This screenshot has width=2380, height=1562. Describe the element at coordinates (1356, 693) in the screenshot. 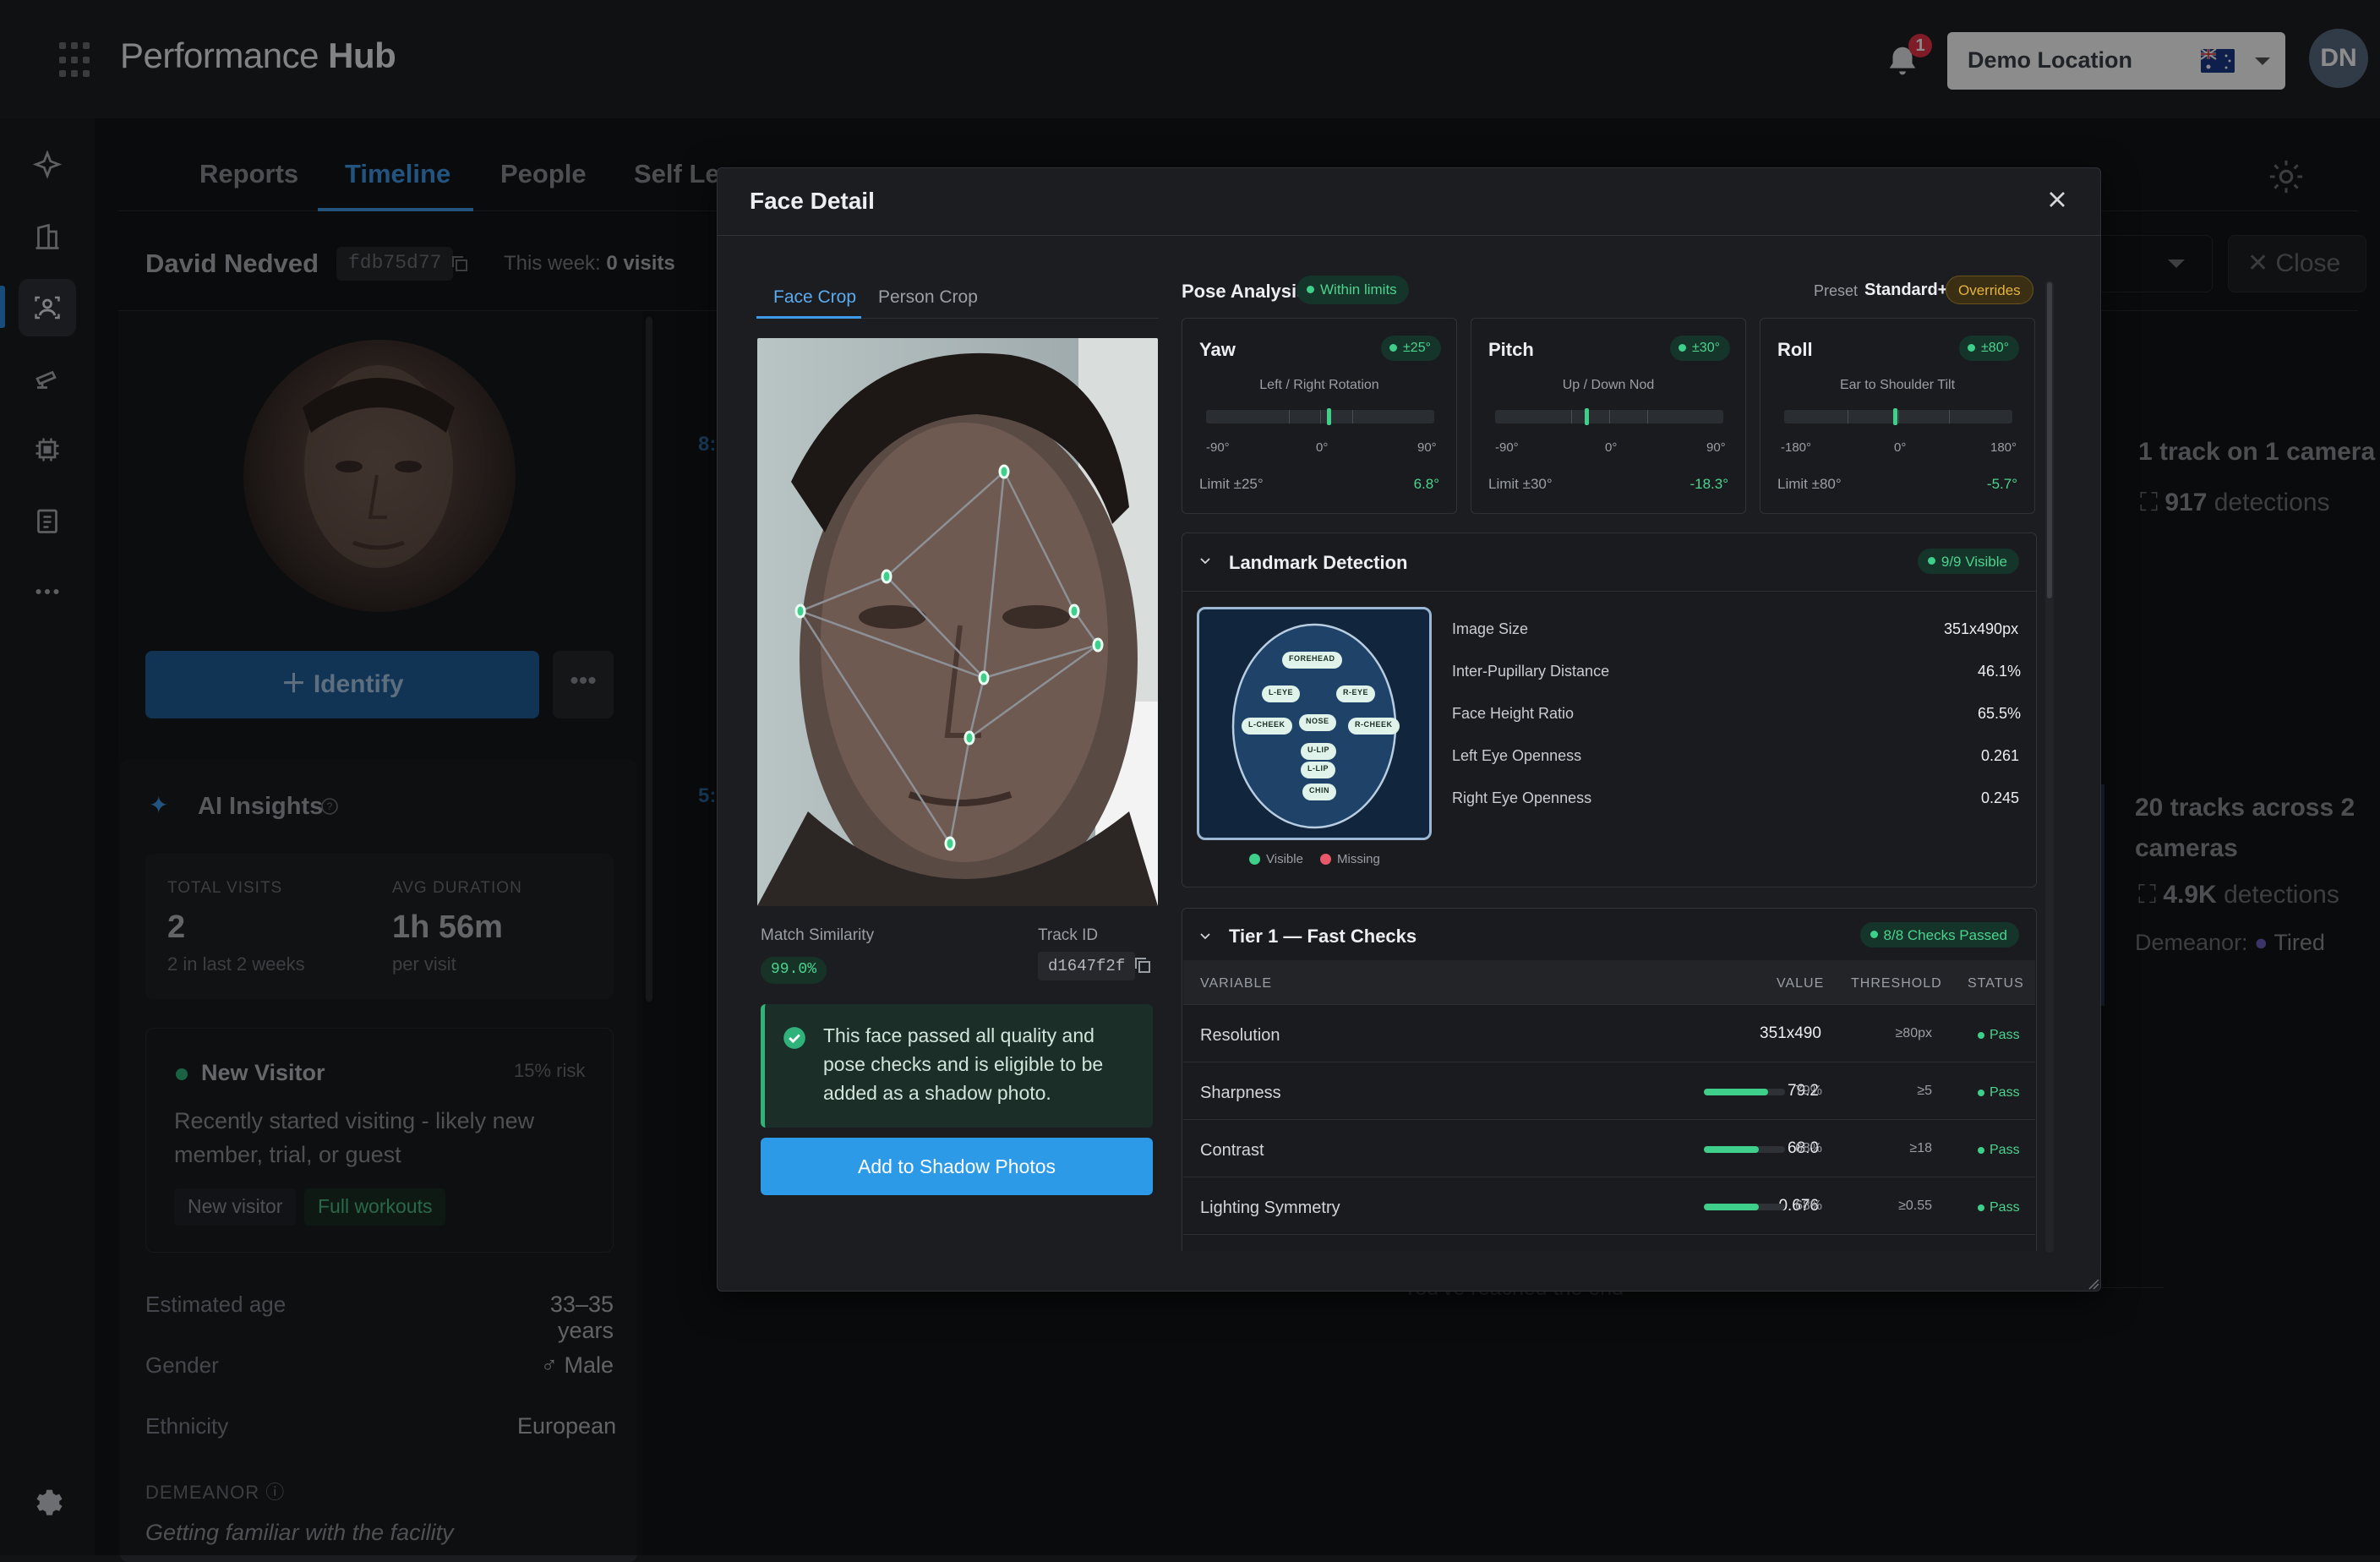

I see `landmark-r-eye: R-EYE` at that location.